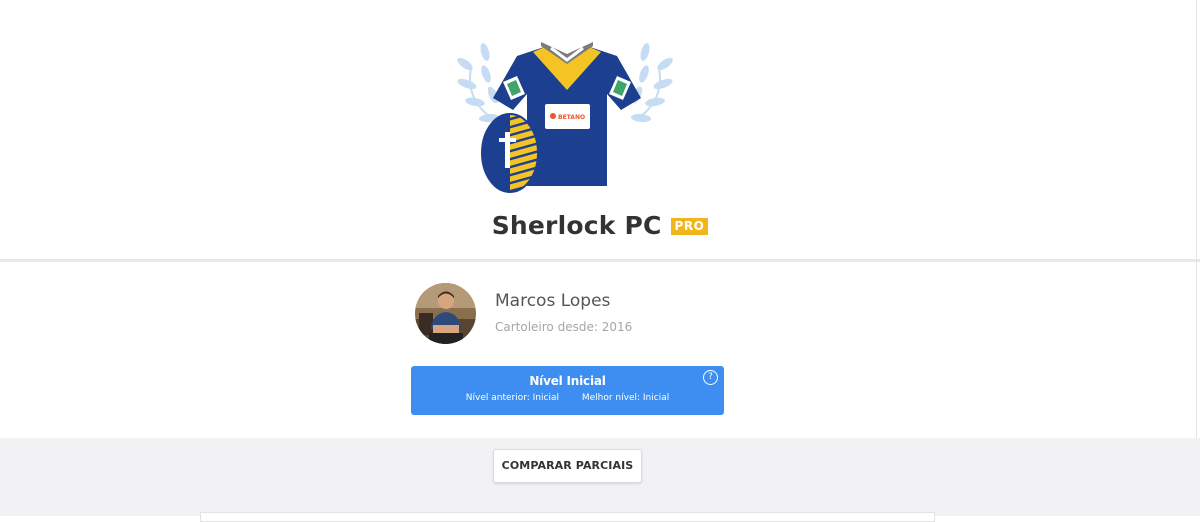  What do you see at coordinates (567, 517) in the screenshot?
I see `content-card` at bounding box center [567, 517].